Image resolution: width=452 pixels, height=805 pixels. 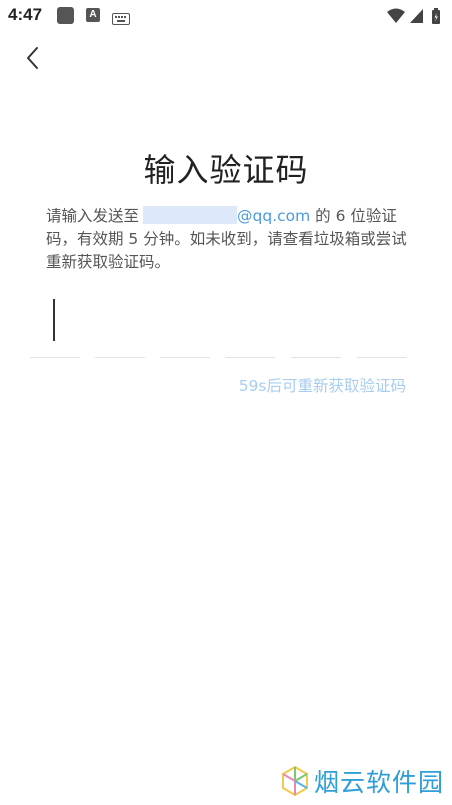 What do you see at coordinates (378, 782) in the screenshot?
I see `watermark-text: 烟云软件园` at bounding box center [378, 782].